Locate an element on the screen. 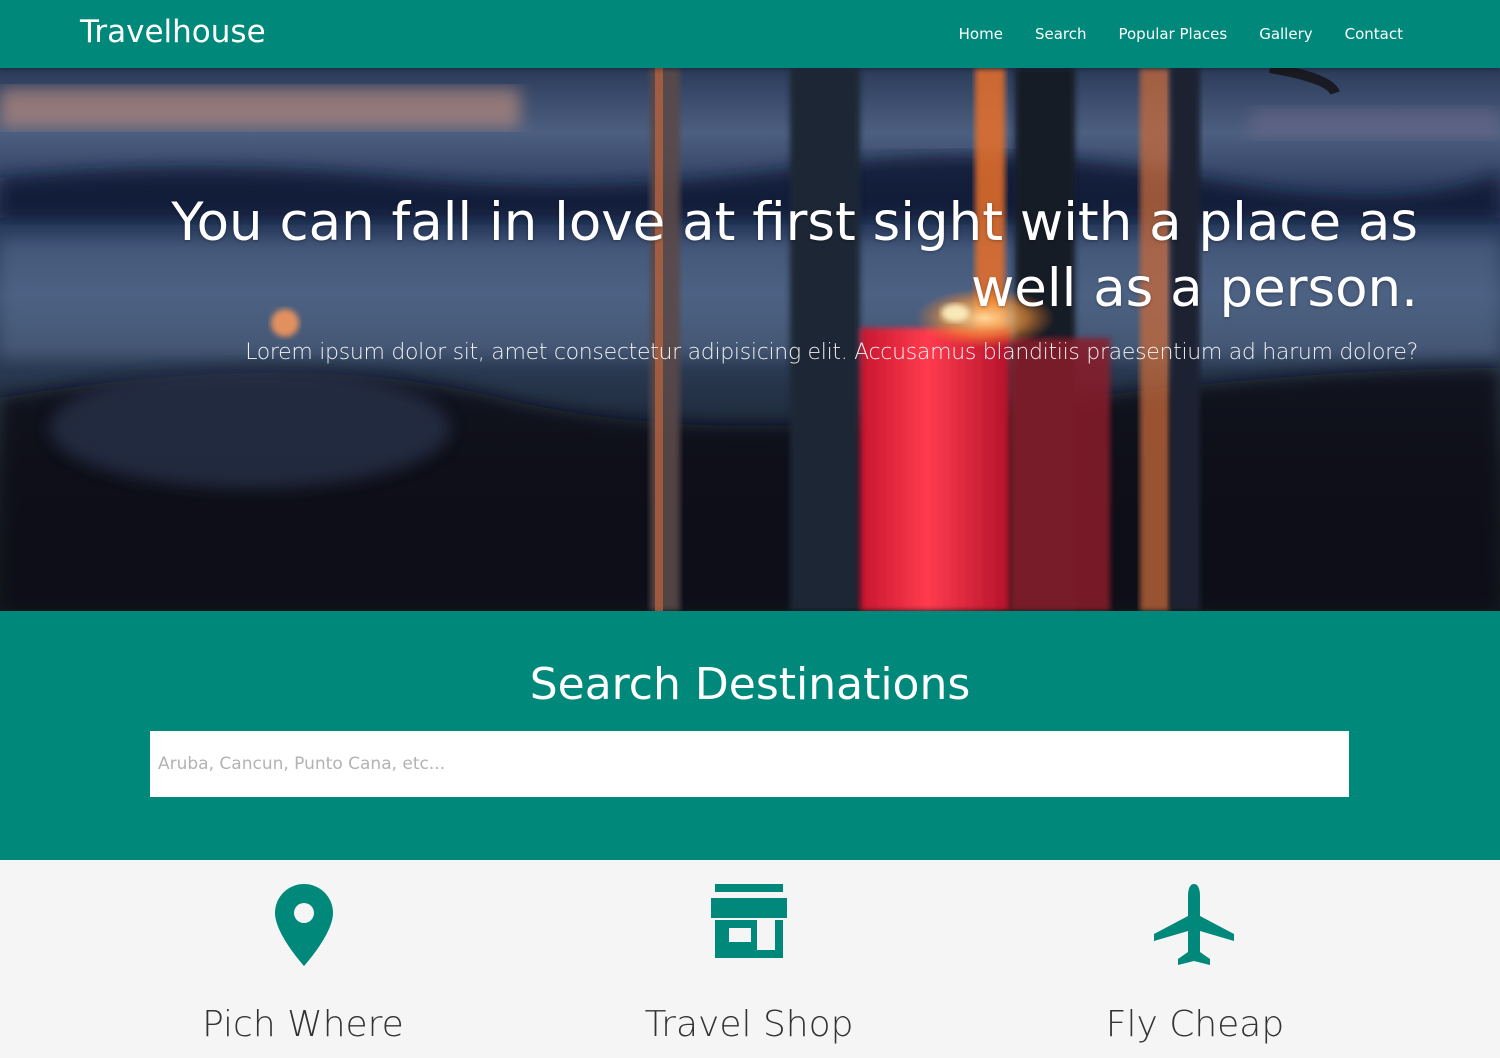 This screenshot has height=1058, width=1500. nav-gallery-link: Gallery is located at coordinates (1285, 34).